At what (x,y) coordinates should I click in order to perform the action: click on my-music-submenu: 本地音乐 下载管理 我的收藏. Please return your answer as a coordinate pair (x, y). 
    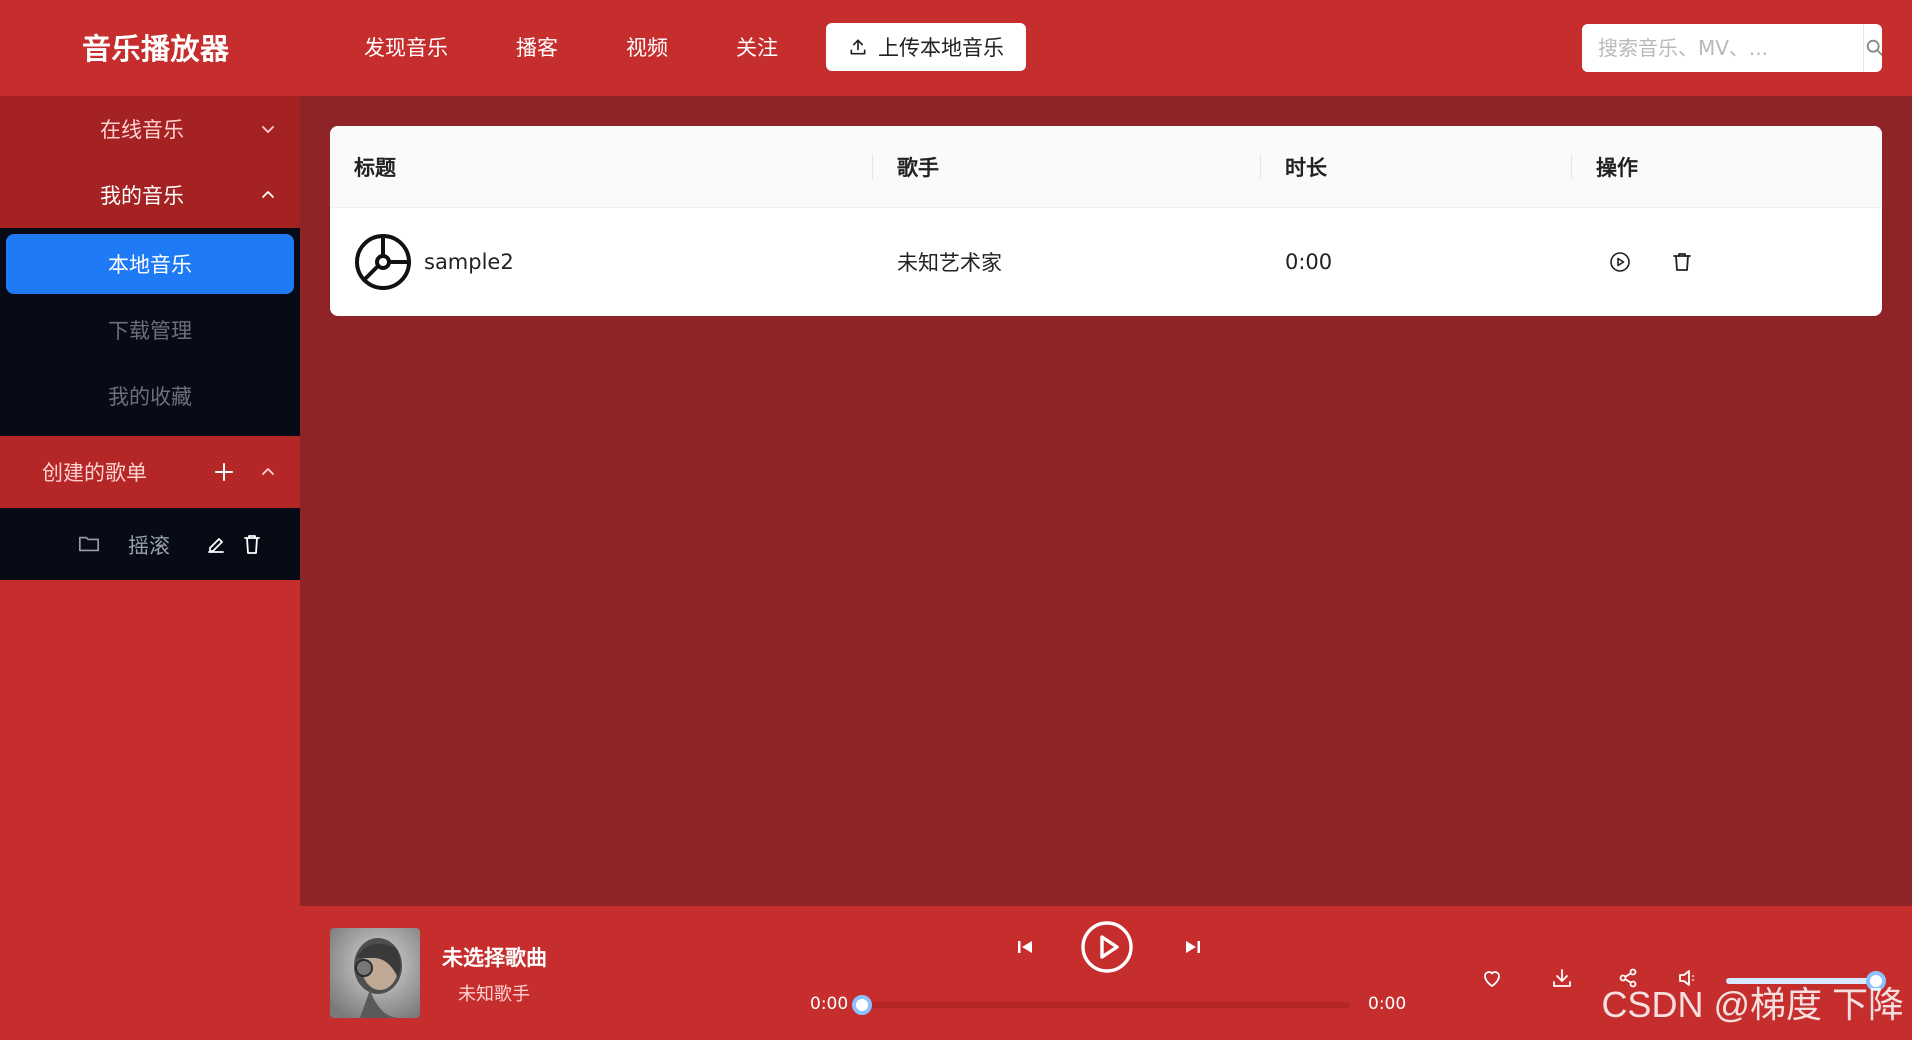
    Looking at the image, I should click on (150, 332).